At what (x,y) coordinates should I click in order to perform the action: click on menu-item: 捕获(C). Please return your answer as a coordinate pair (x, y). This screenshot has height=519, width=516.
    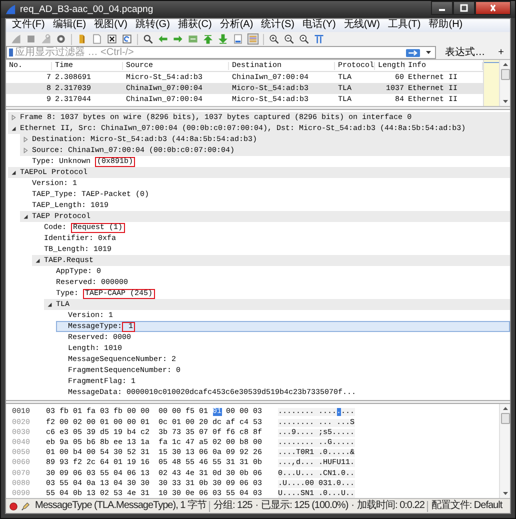
    Looking at the image, I should click on (194, 25).